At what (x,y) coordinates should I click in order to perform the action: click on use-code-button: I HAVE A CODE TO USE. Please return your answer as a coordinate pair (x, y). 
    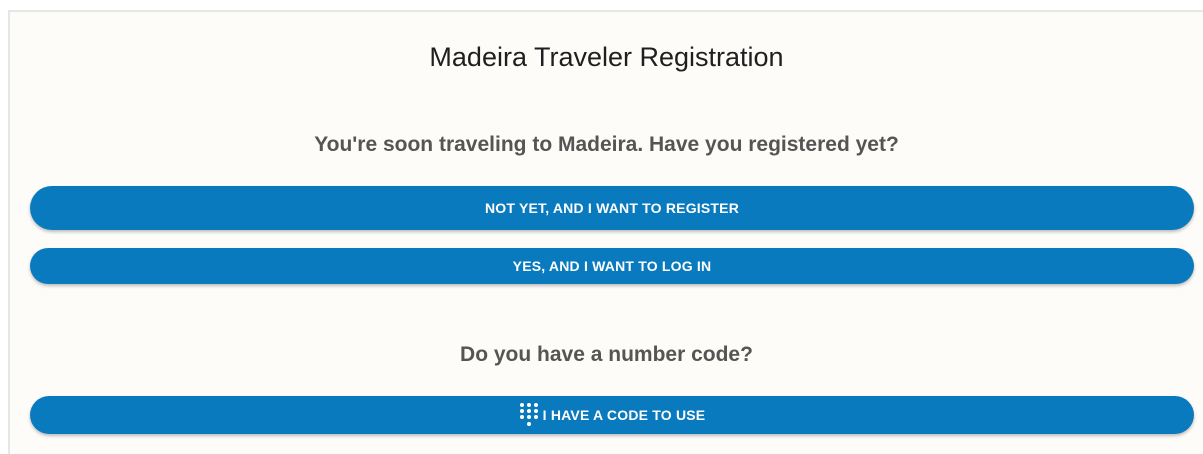
    Looking at the image, I should click on (612, 415).